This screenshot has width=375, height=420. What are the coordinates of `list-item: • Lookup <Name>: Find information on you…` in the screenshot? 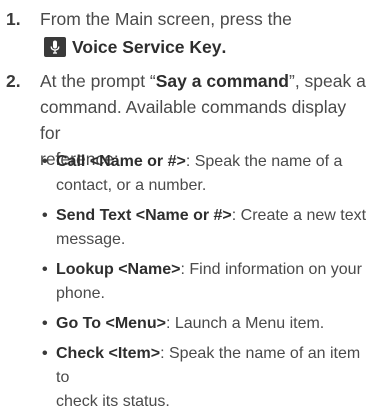 It's located at (206, 282).